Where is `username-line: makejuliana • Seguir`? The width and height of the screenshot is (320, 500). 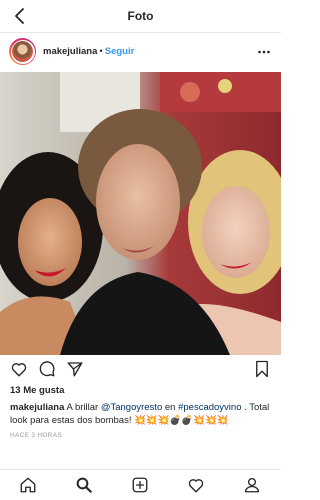
username-line: makejuliana • Seguir is located at coordinates (88, 51).